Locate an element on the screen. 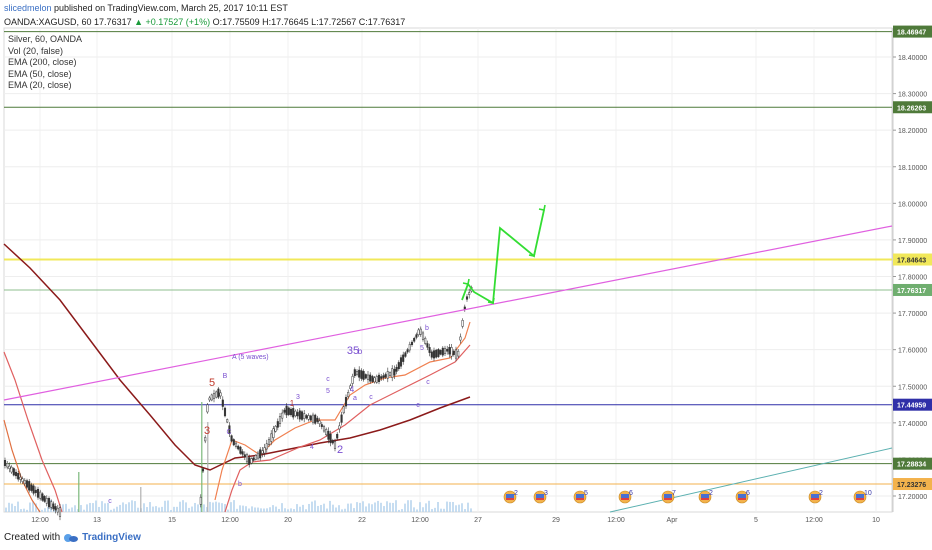 The width and height of the screenshot is (932, 550). time-tick-label: 22 is located at coordinates (362, 520).